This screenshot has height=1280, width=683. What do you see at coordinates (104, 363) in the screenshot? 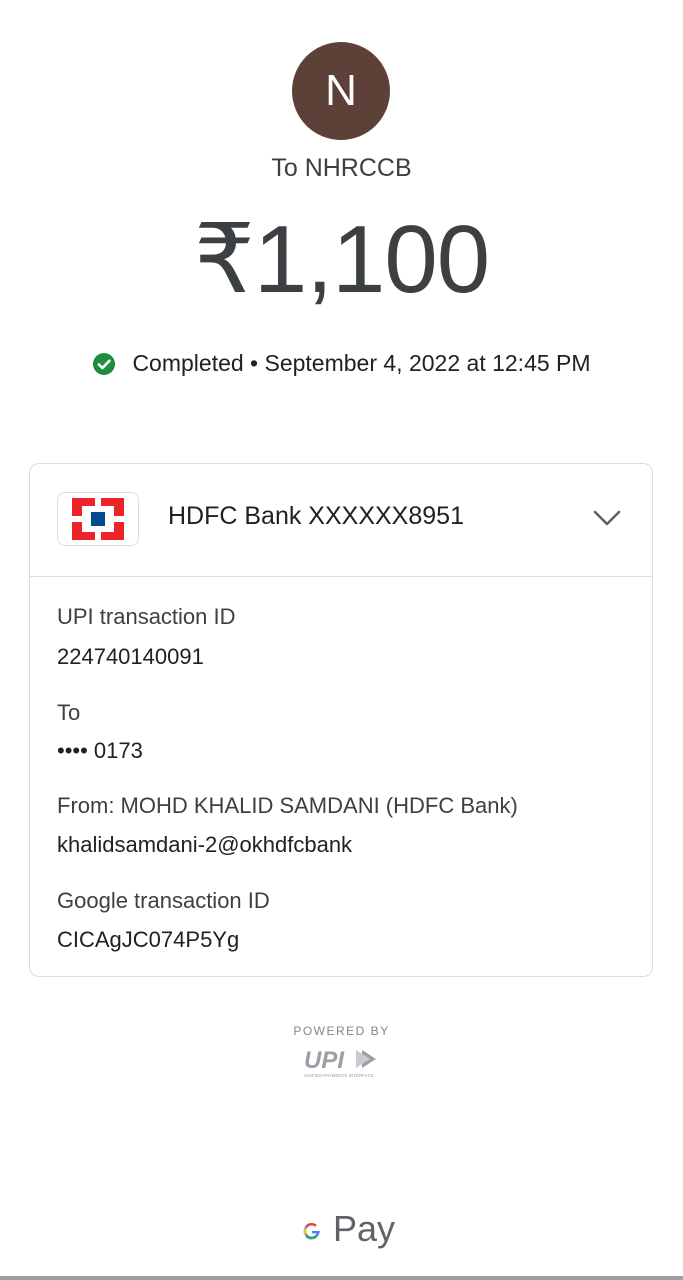
I see `check-circle-icon` at bounding box center [104, 363].